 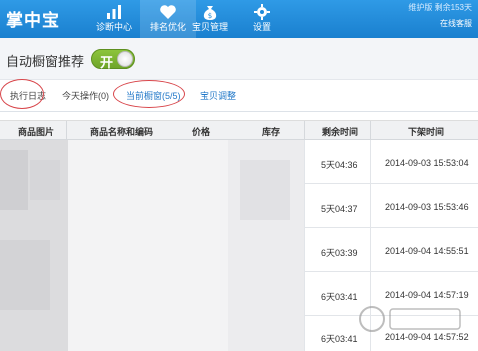 I want to click on gear-icon, so click(x=262, y=12).